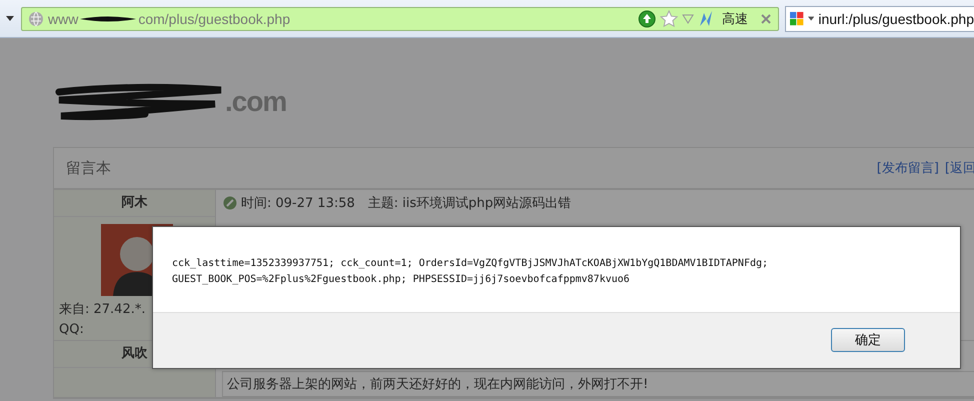  I want to click on dialog-message: cck_lasttime=1352339937751; cck_count=1; OrdersId=VgZQfgVTBjJSMVJhATcKOABjXW1bYgQ1BDAMV1BIDTAPNFdg; GUEST_BOOK_POS=%2Fplus%2Fguestbook.php; PHPSESSID=jj6j7soevbofcafppmv87kvuo6, so click(471, 272).